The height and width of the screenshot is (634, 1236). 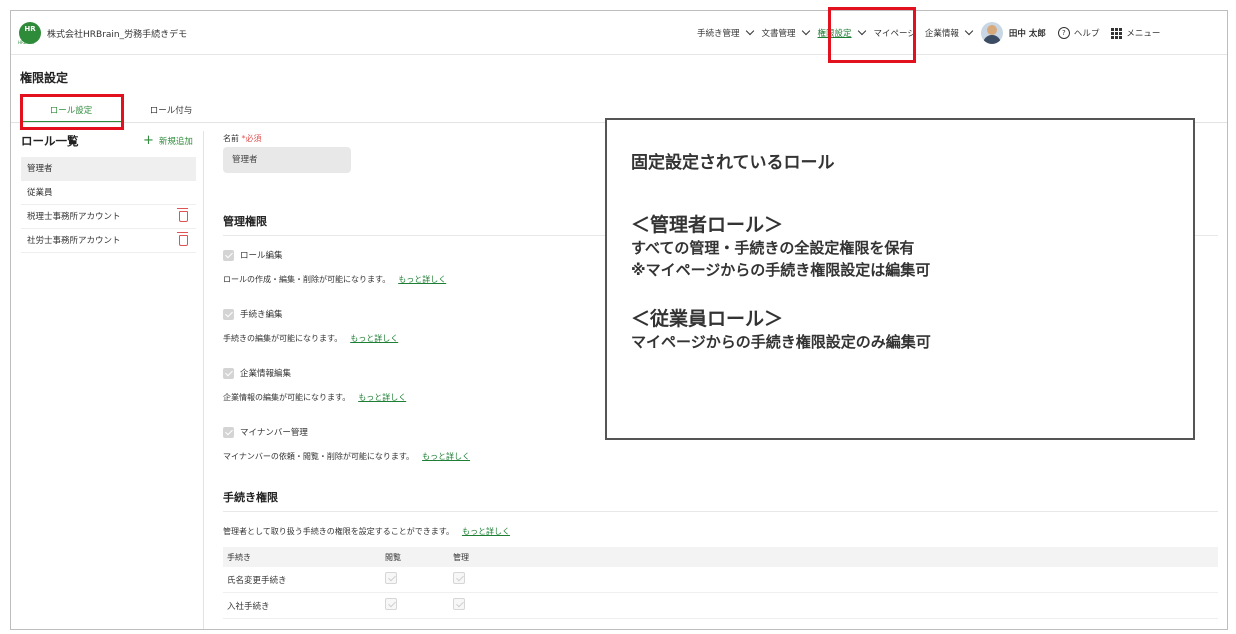 What do you see at coordinates (1117, 33) in the screenshot?
I see `grid-menu-icon` at bounding box center [1117, 33].